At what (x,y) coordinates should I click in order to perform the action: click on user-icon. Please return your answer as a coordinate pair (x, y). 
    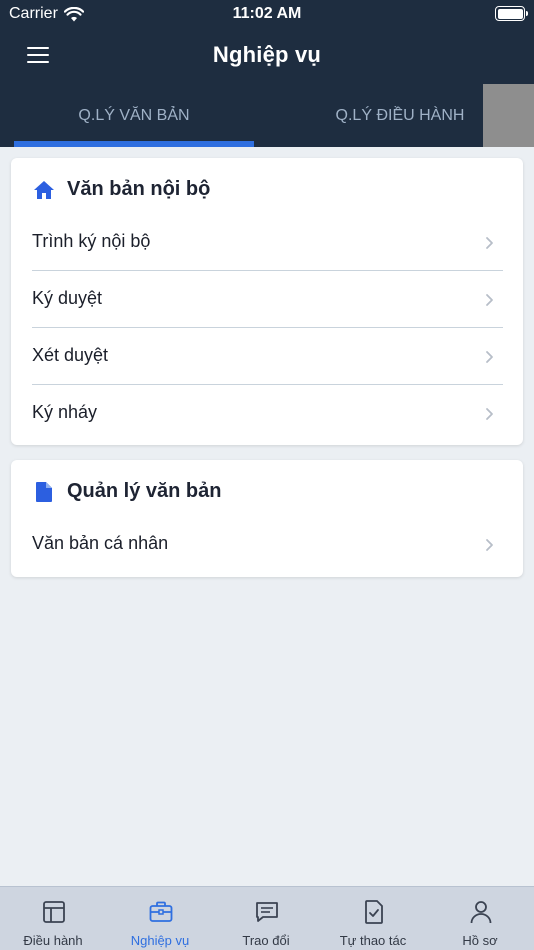
    Looking at the image, I should click on (481, 912).